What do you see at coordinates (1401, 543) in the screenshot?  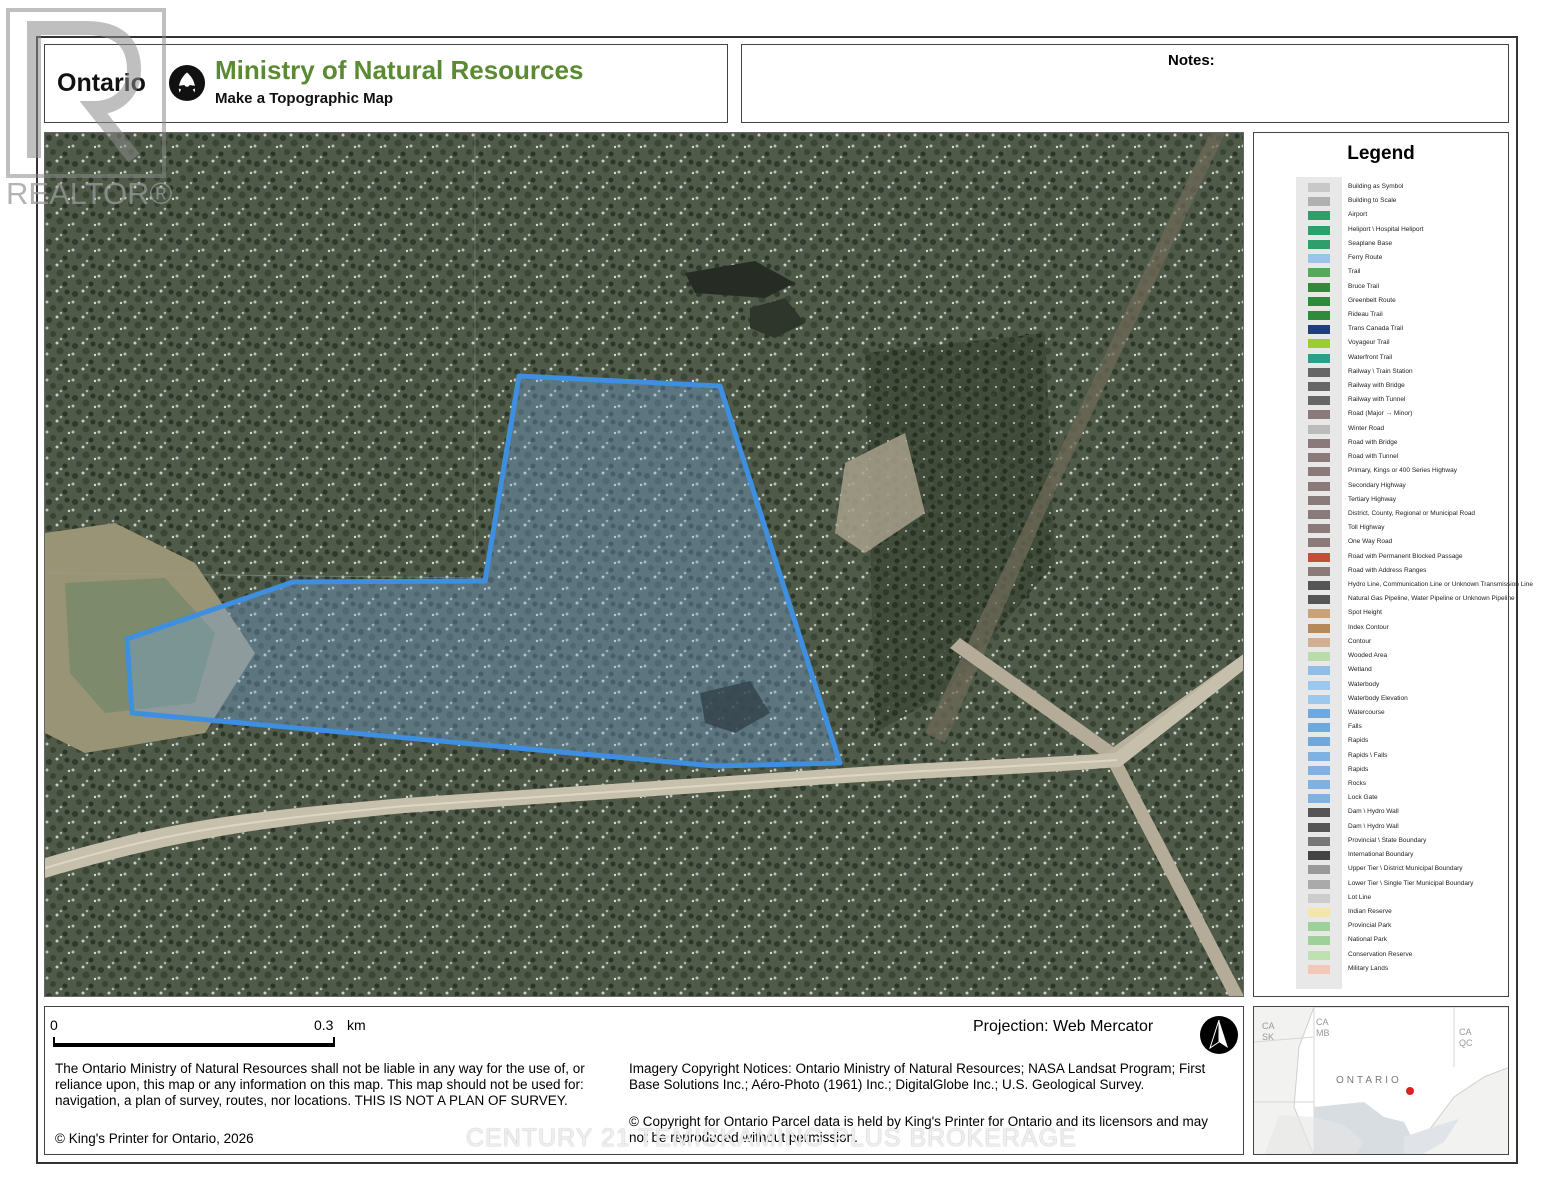 I see `legend-item: One Way Road` at bounding box center [1401, 543].